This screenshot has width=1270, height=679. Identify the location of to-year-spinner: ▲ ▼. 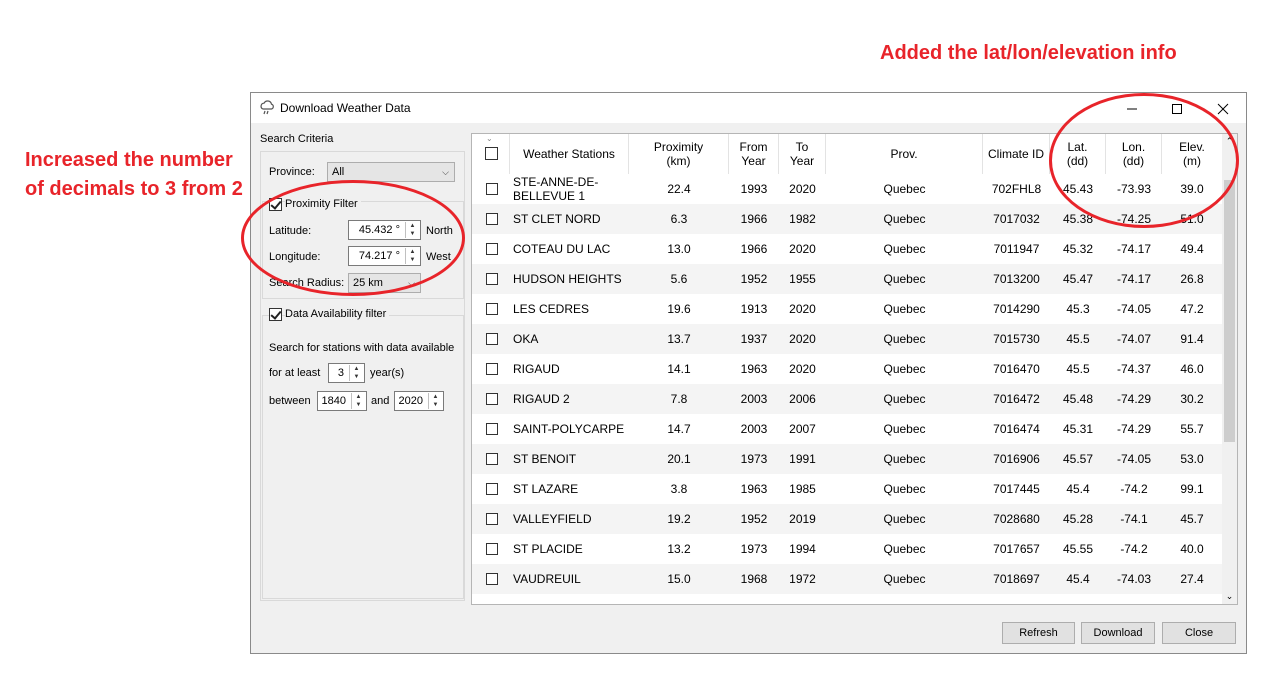
(435, 401).